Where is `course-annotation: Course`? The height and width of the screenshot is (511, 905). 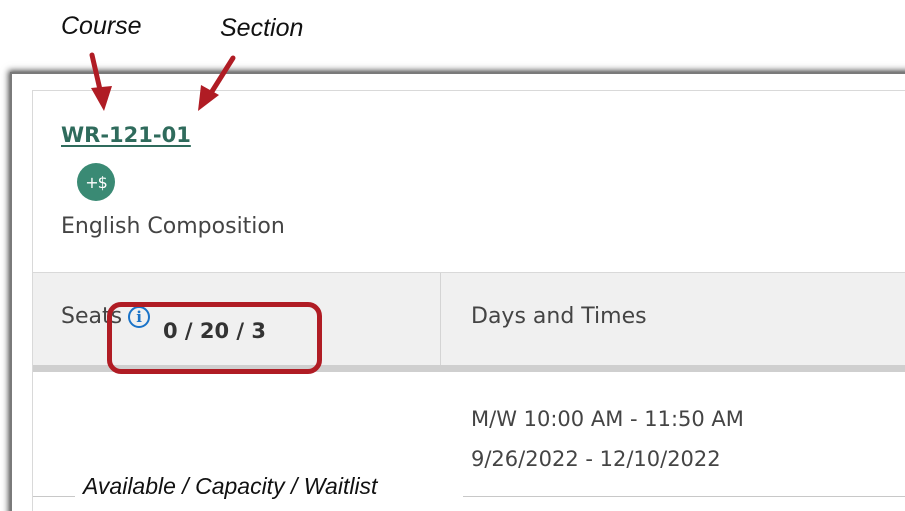 course-annotation: Course is located at coordinates (101, 26).